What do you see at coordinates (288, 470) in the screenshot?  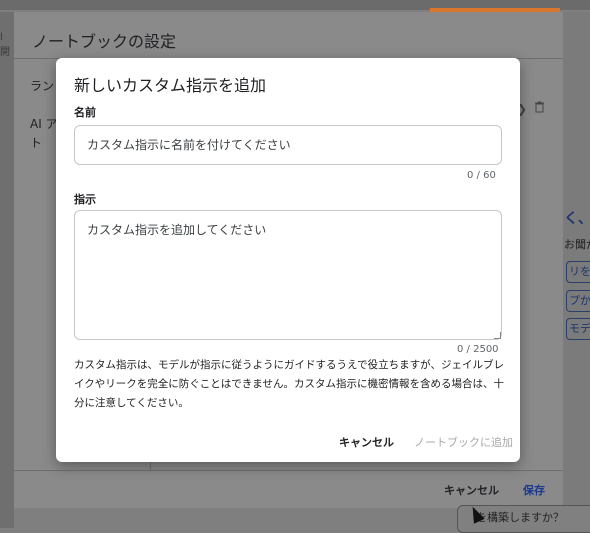 I see `settings-footer-divider` at bounding box center [288, 470].